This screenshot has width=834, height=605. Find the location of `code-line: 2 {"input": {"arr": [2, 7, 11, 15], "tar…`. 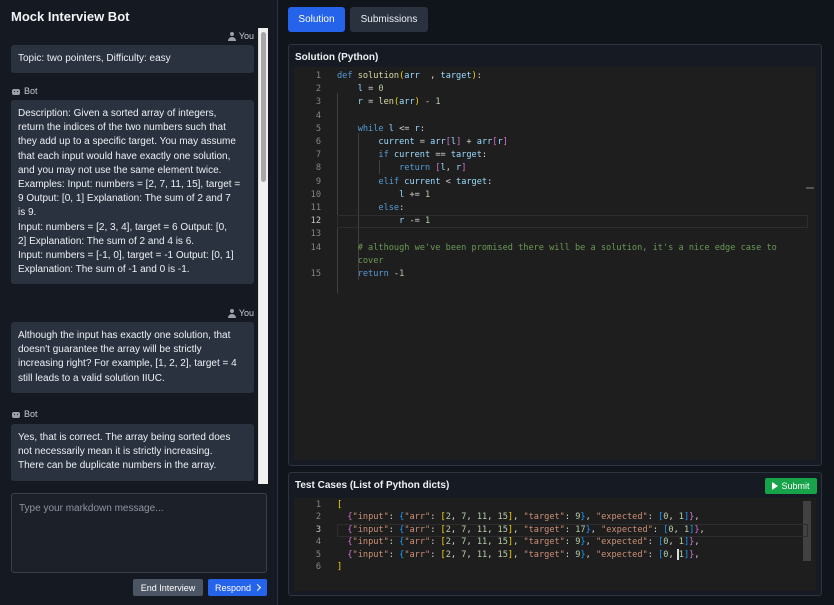

code-line: 2 {"input": {"arr": [2, 7, 11, 15], "tar… is located at coordinates (555, 517).